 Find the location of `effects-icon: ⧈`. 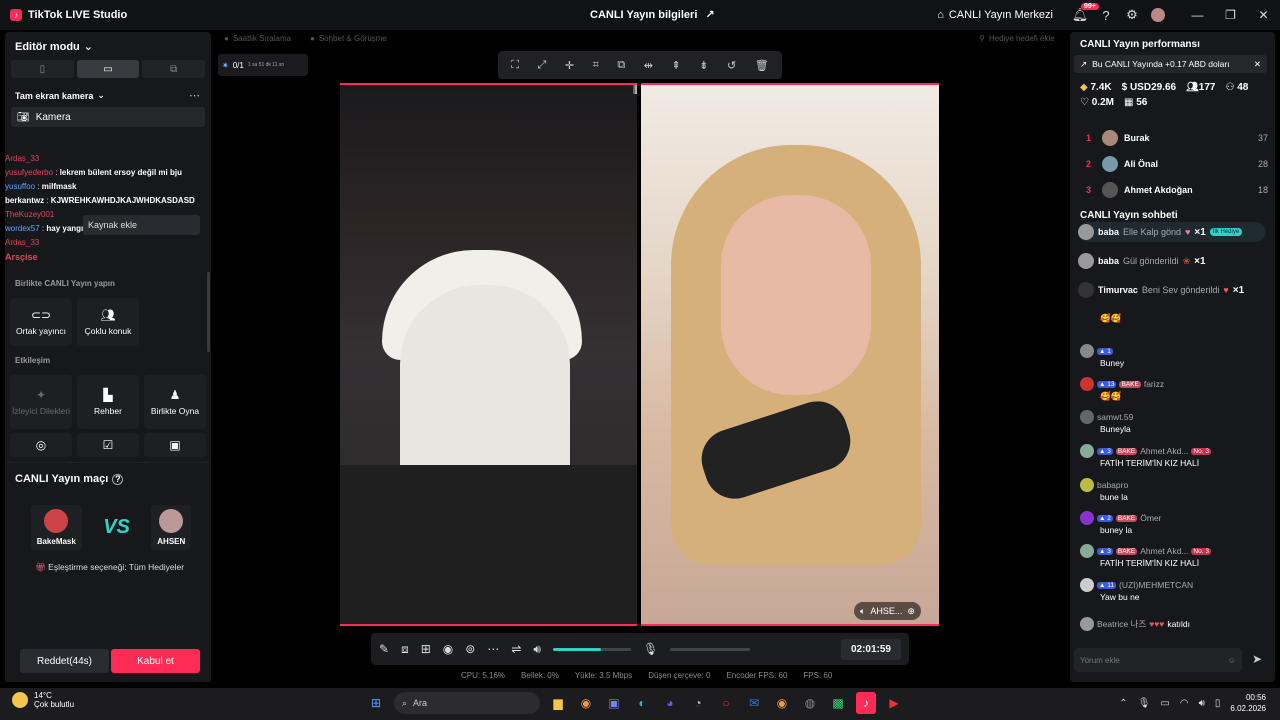

effects-icon: ⧈ is located at coordinates (405, 649).